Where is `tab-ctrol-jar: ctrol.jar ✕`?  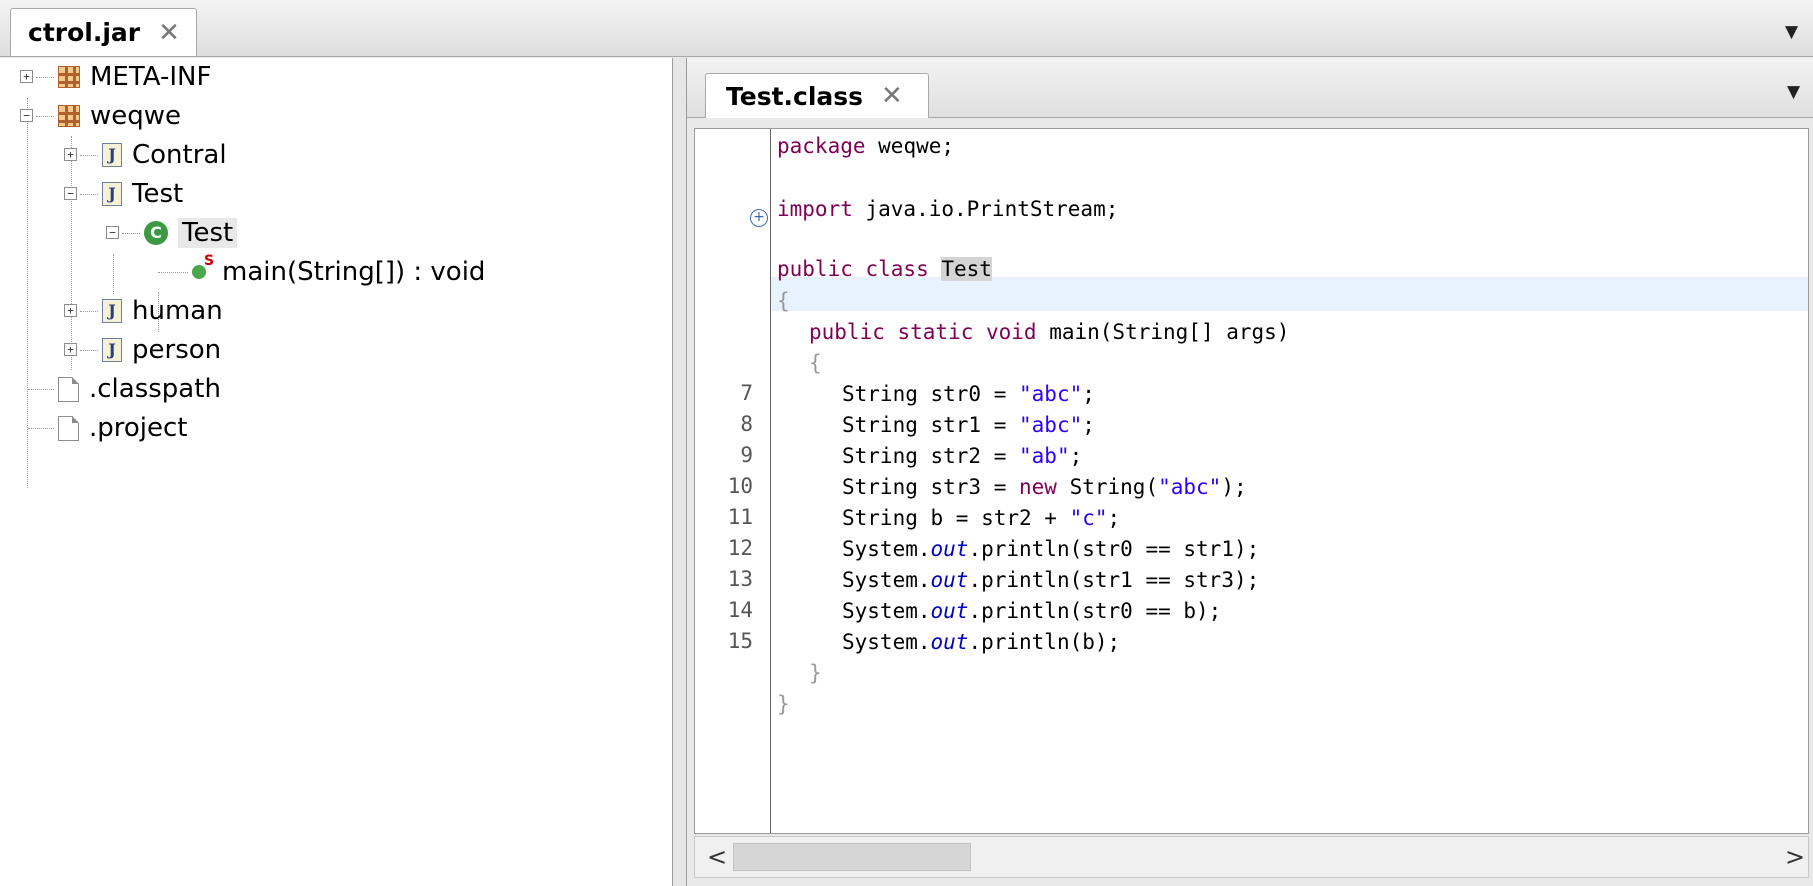
tab-ctrol-jar: ctrol.jar ✕ is located at coordinates (103, 32).